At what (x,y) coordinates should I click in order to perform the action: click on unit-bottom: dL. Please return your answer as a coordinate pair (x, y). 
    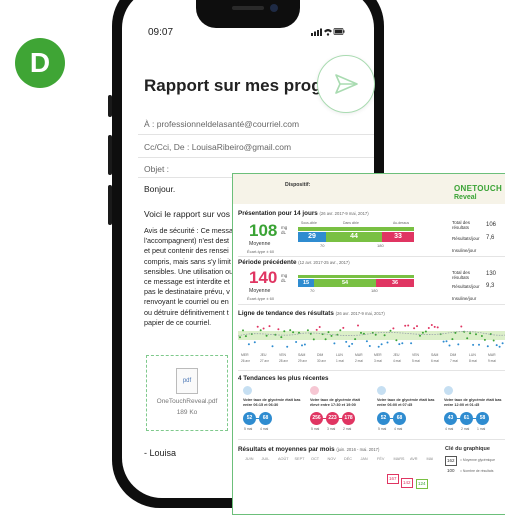
    Looking at the image, I should click on (284, 280).